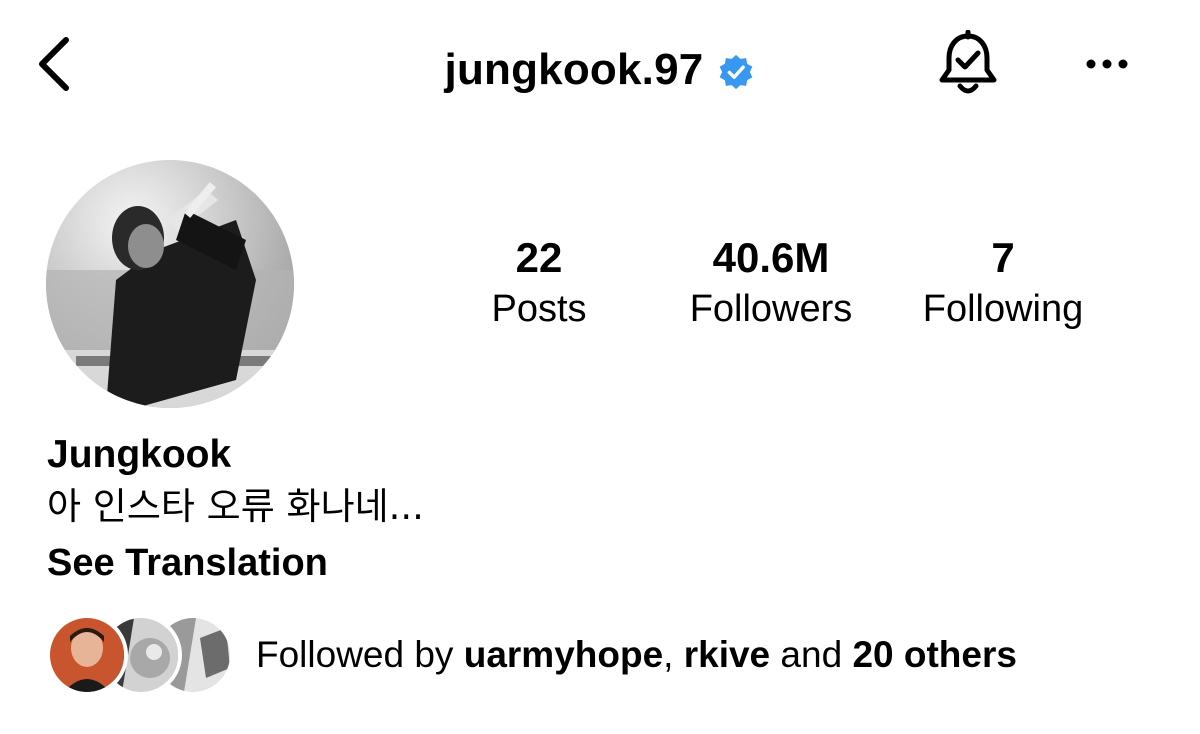  I want to click on followed-by-others: 20 others, so click(934, 654).